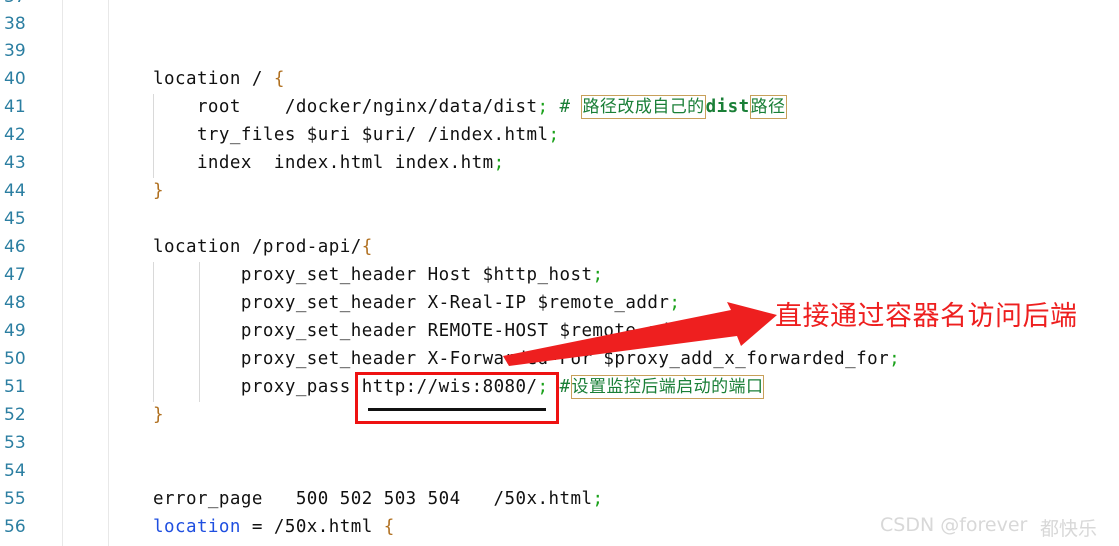 Image resolution: width=1119 pixels, height=546 pixels. What do you see at coordinates (373, 275) in the screenshot?
I see `token-directive: proxy_set_header Host $http_host` at bounding box center [373, 275].